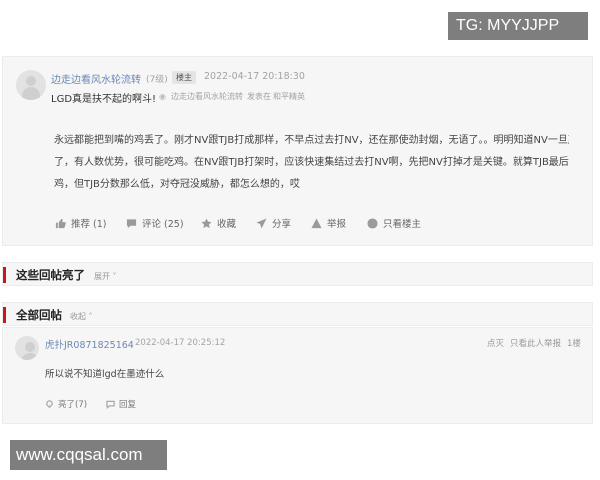  What do you see at coordinates (527, 343) in the screenshot?
I see `only-this-user-link: 只看此人` at bounding box center [527, 343].